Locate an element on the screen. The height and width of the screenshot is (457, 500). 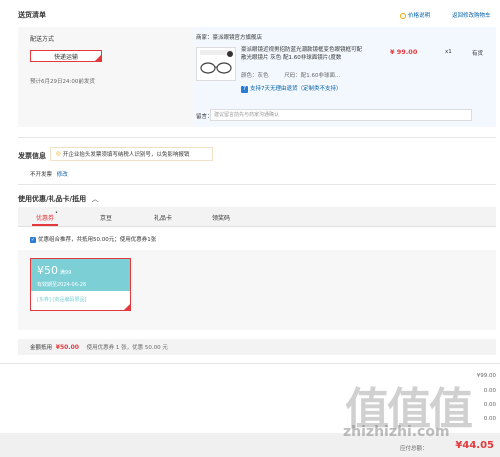
tab-coupons: 优惠券 is located at coordinates (45, 217).